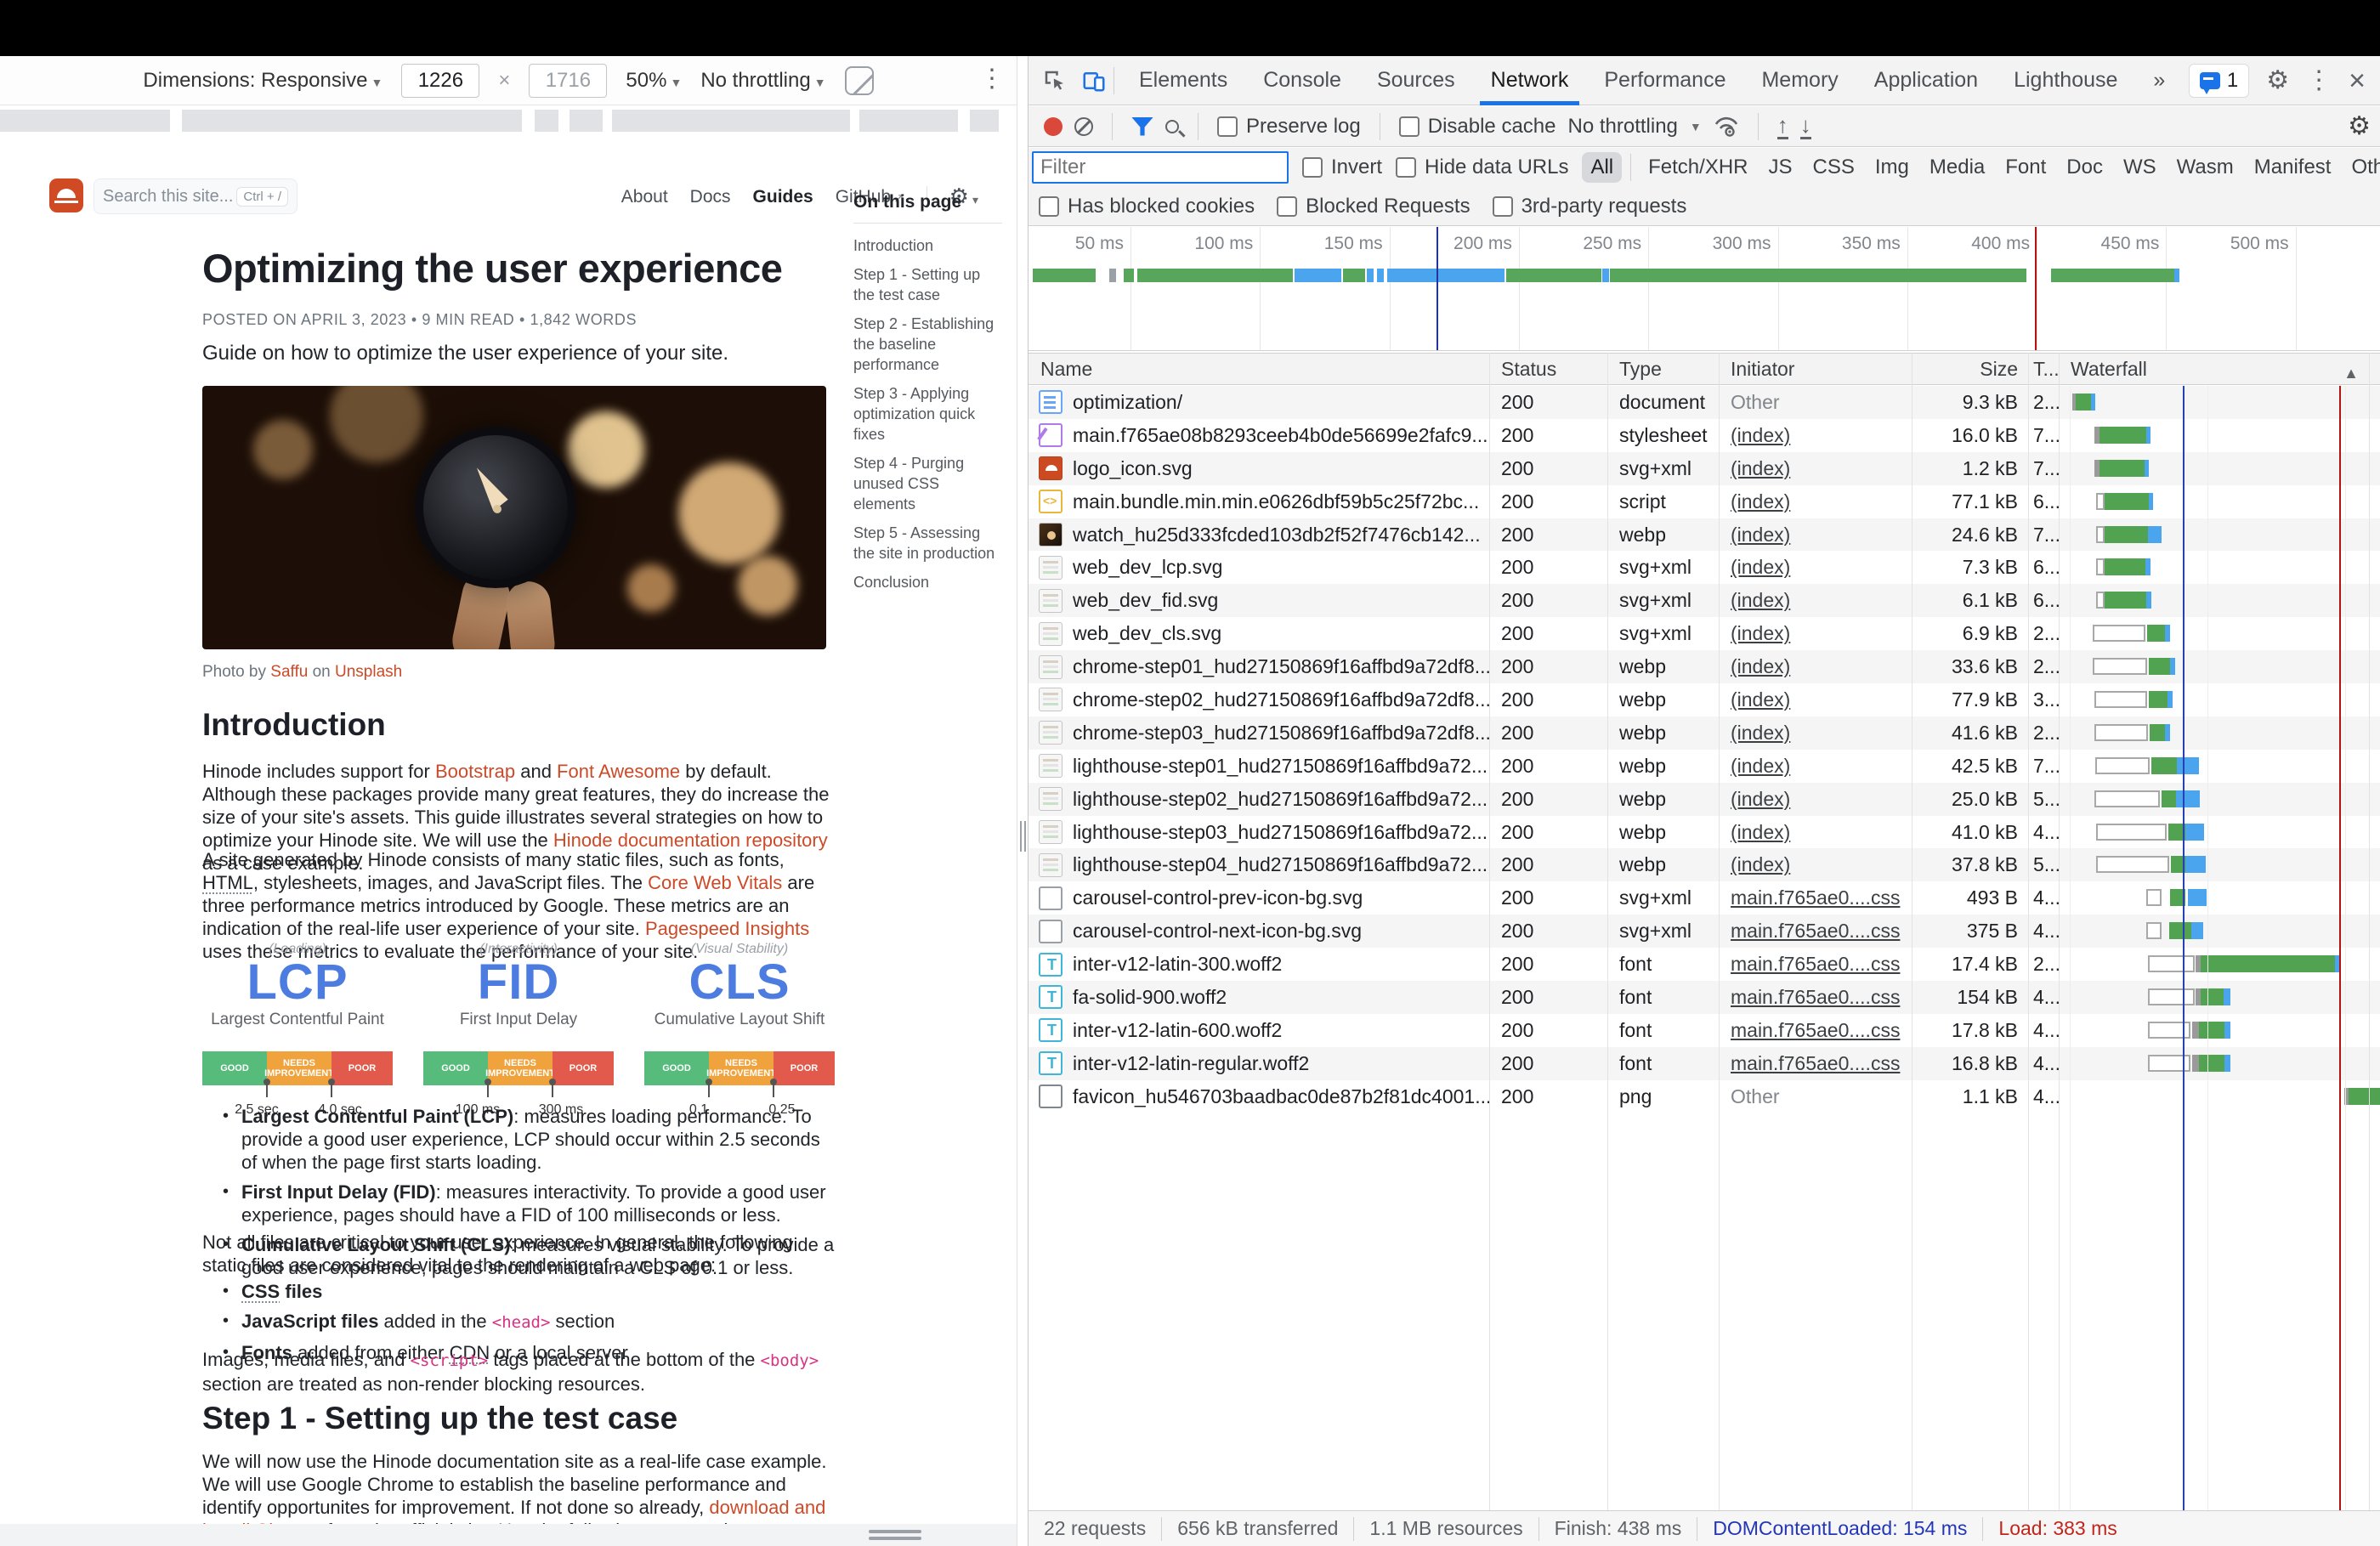  I want to click on filter-toggle-icon, so click(1142, 126).